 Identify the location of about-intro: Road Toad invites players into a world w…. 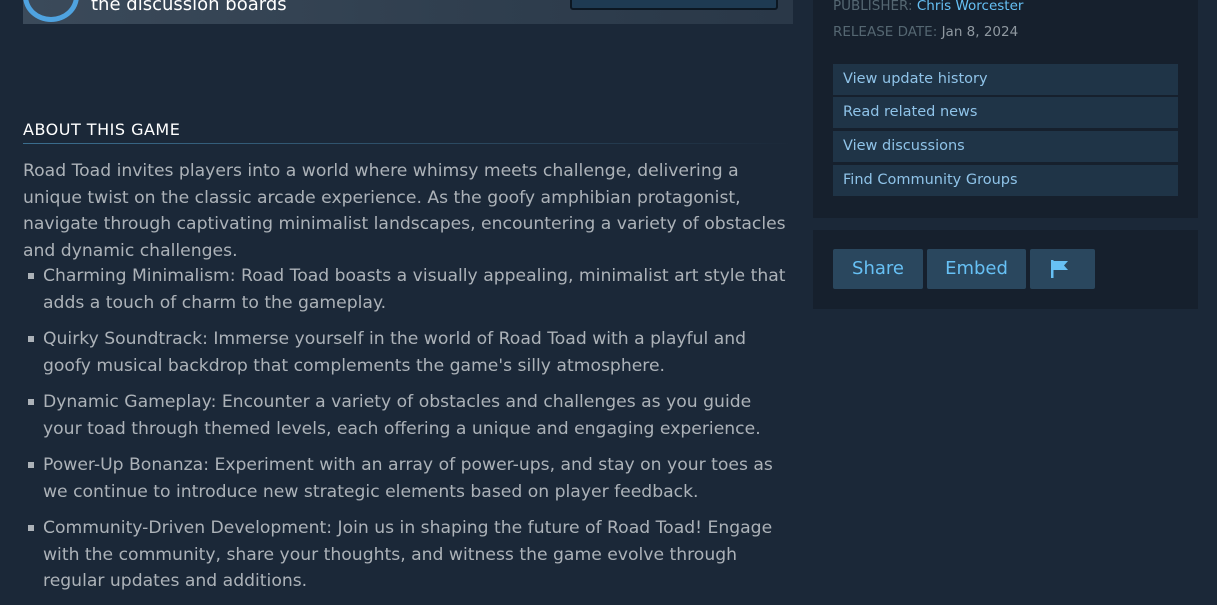
(404, 211).